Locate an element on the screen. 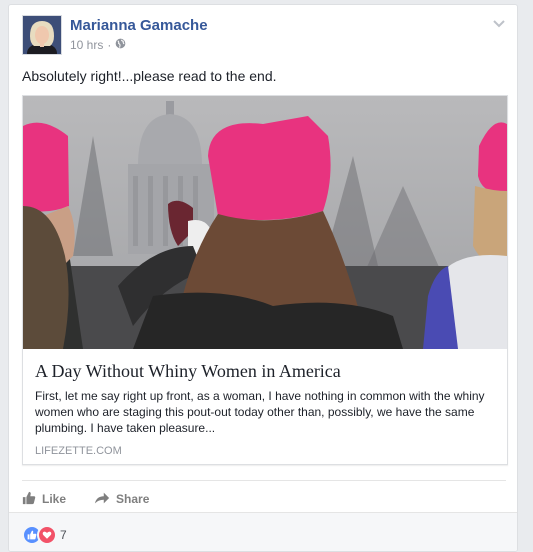  like-label: Like is located at coordinates (54, 499).